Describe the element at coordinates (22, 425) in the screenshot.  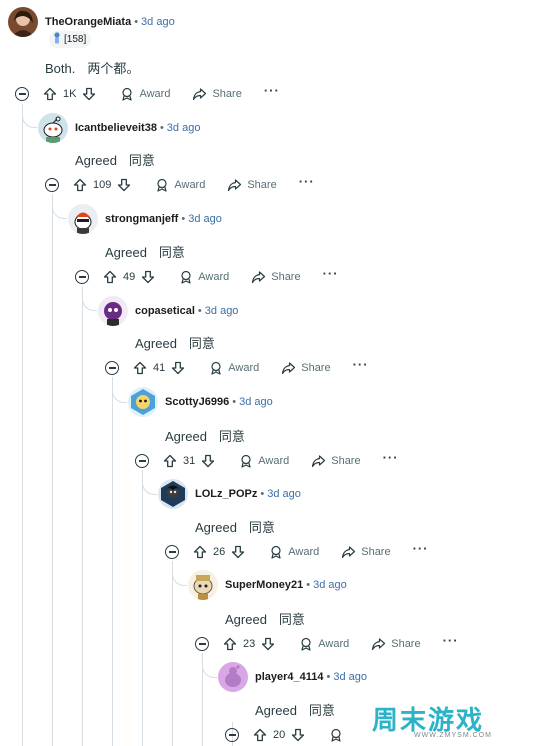
I see `thread-line` at that location.